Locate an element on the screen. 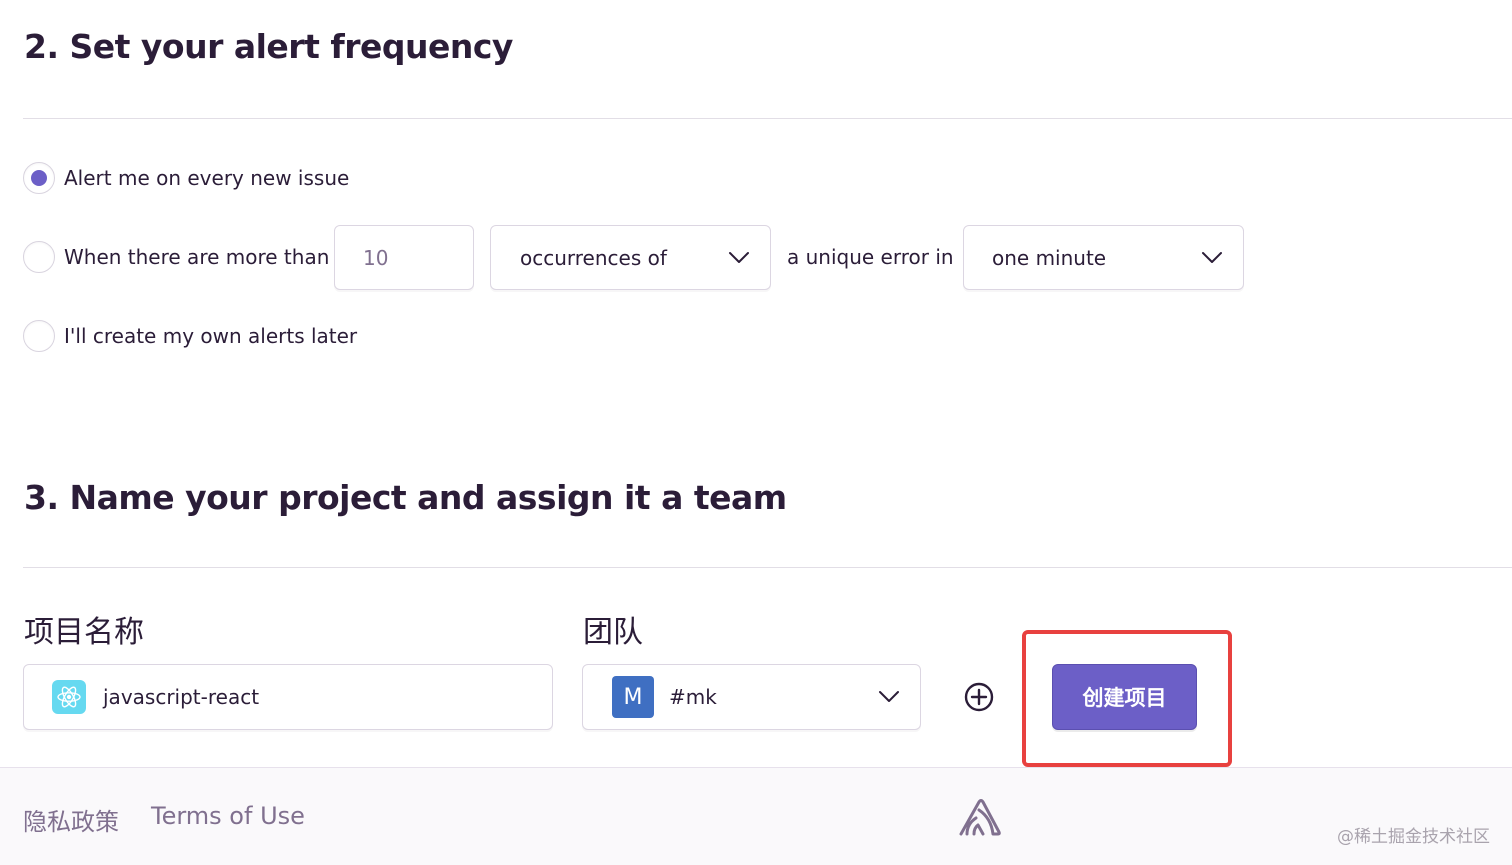  radio-create-later: I'll create my own alerts later is located at coordinates (190, 336).